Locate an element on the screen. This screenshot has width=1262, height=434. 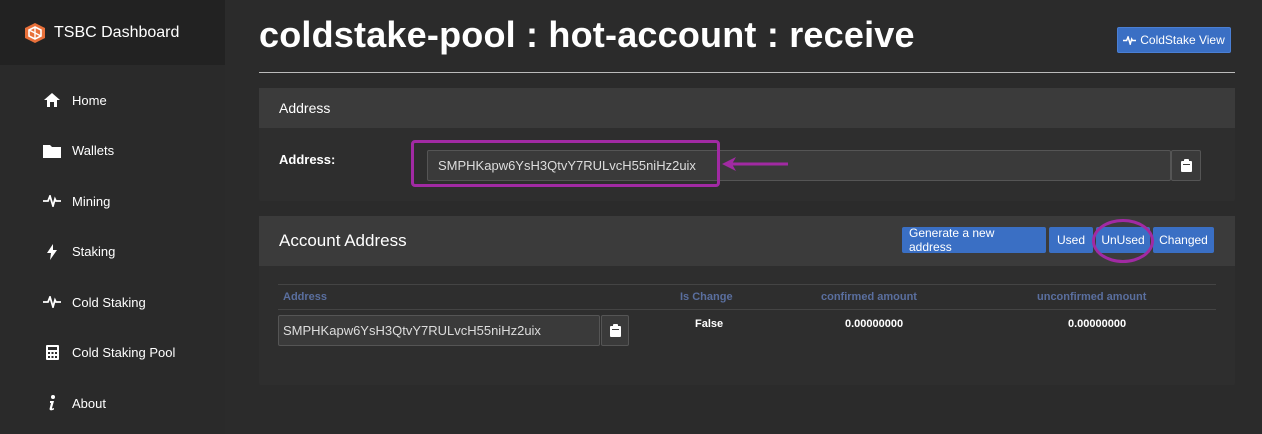
generate-address-button: Generate a new address is located at coordinates (974, 240).